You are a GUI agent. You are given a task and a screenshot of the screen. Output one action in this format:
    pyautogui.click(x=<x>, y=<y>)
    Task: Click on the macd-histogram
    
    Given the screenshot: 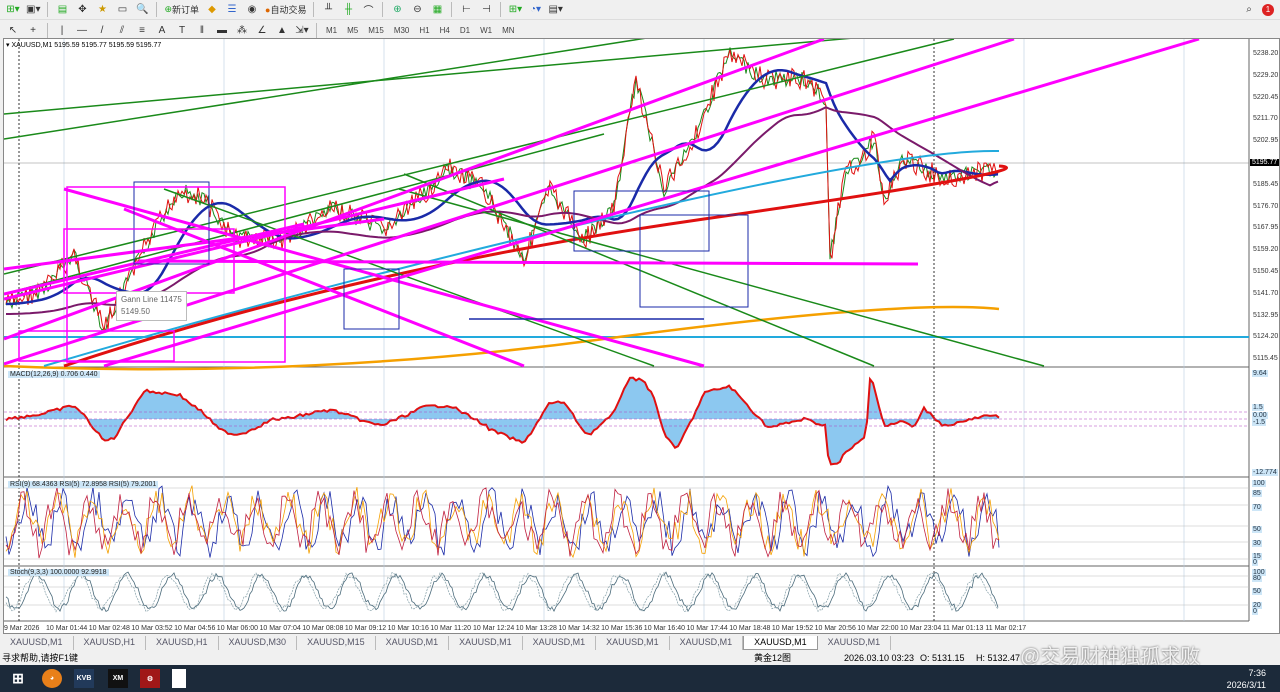 What is the action you would take?
    pyautogui.click(x=502, y=421)
    